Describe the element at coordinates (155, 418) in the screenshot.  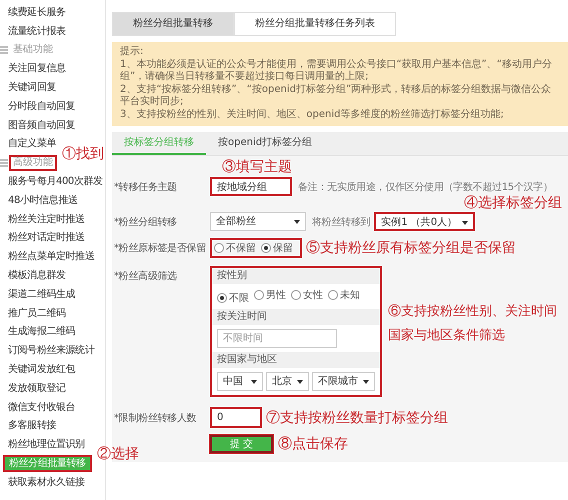
I see `field-label: *限制粉丝转移人数` at that location.